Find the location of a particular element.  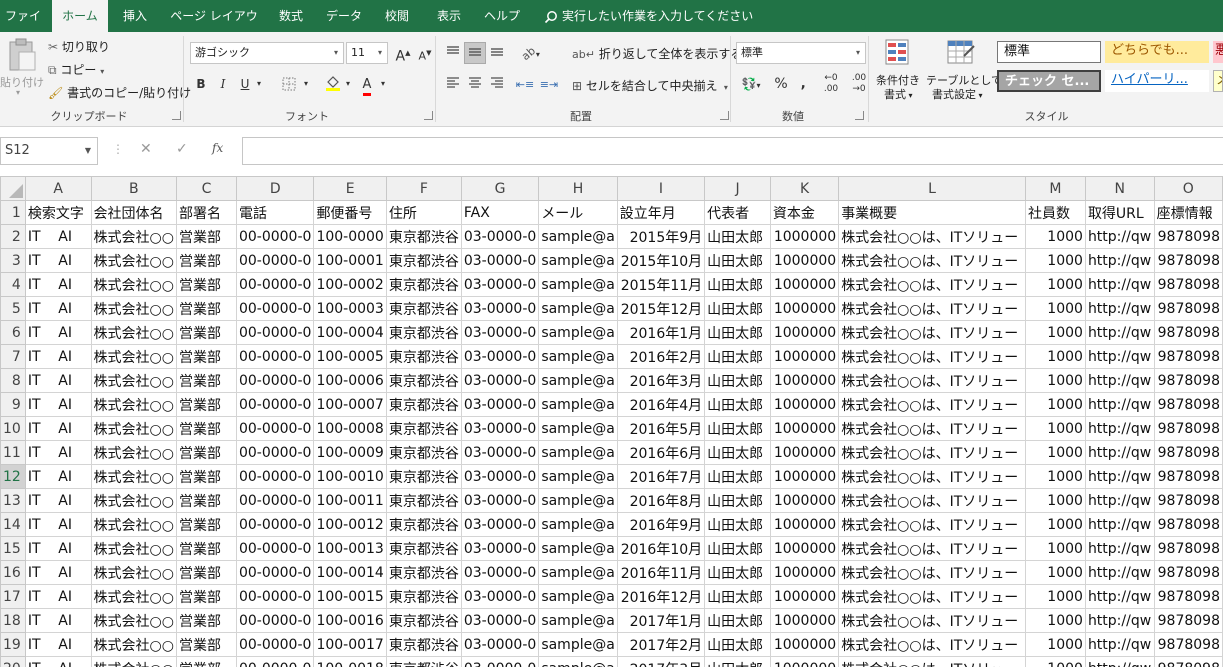

enter-icon: ✓ is located at coordinates (182, 149).